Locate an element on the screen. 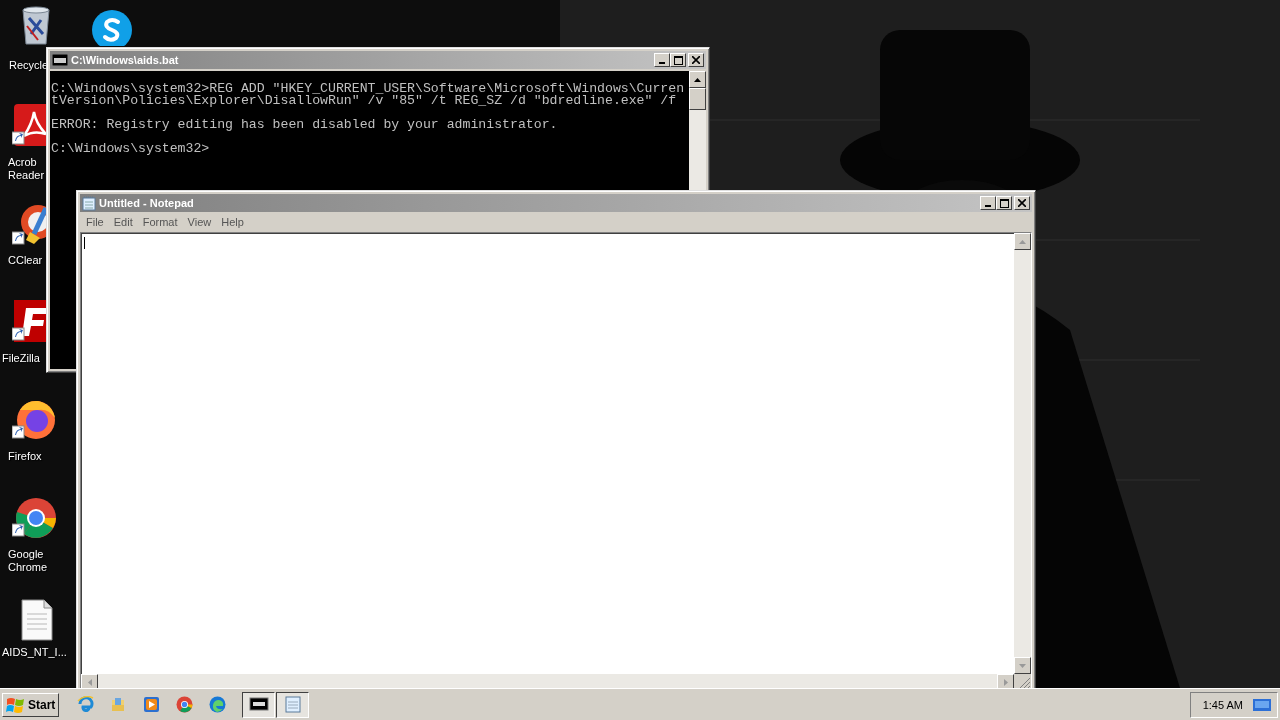 The image size is (1280, 720). caret-right-icon is located at coordinates (1005, 682).